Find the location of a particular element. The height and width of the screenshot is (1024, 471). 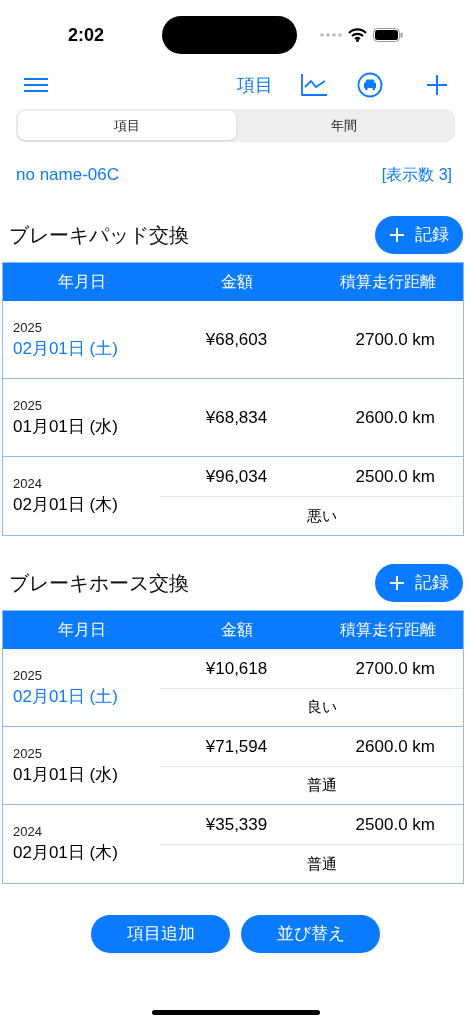

status-time: 2:02 is located at coordinates (87, 35).